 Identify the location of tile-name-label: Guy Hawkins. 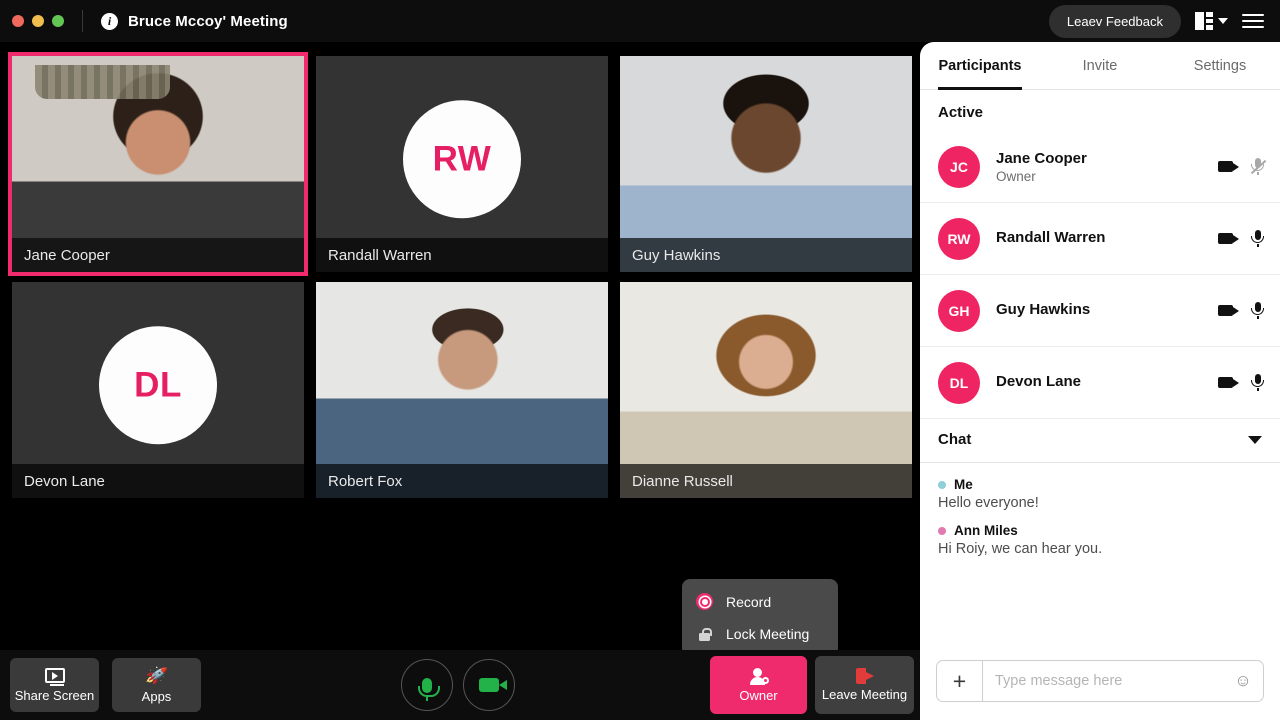
(766, 255).